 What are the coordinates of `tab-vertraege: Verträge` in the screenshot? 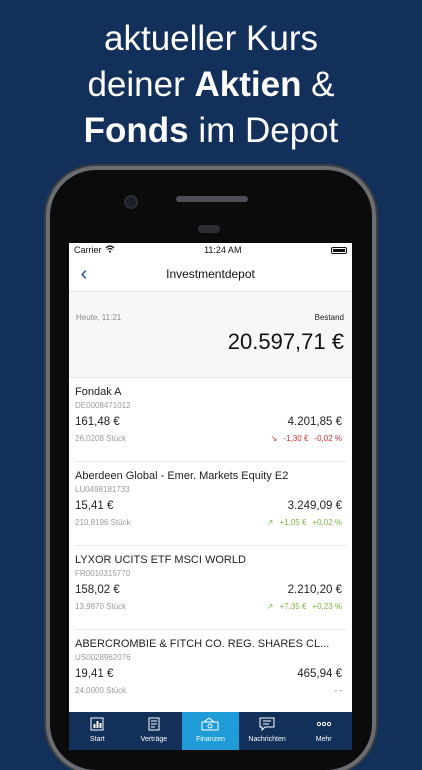 It's located at (154, 731).